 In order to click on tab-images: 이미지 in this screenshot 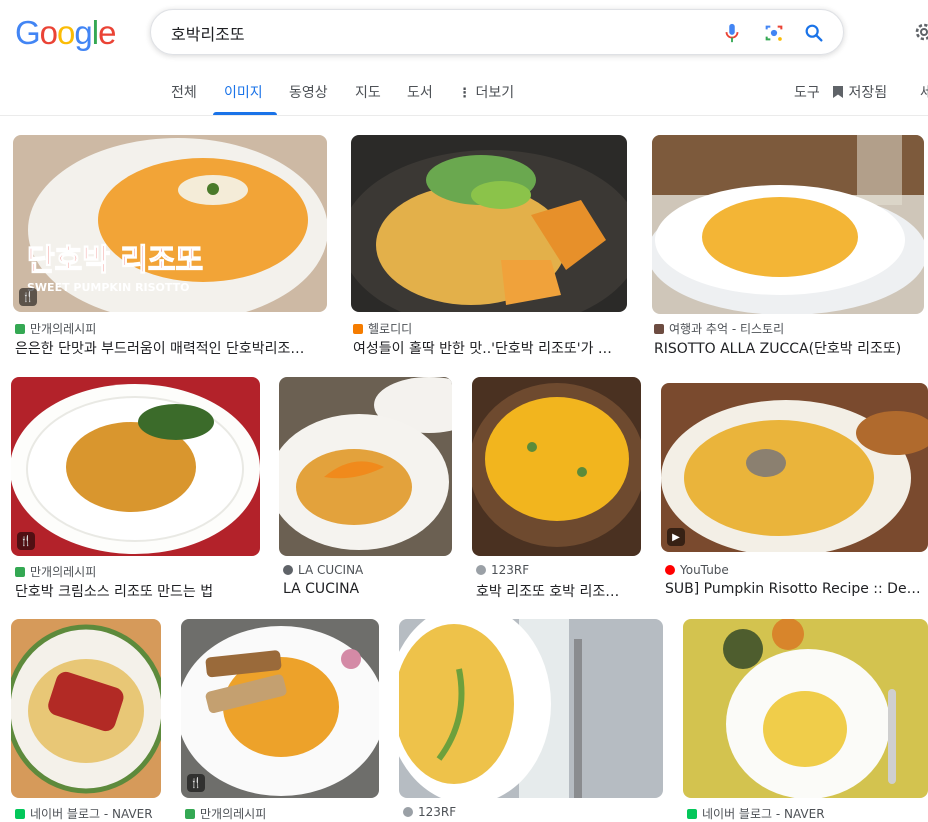, I will do `click(243, 92)`.